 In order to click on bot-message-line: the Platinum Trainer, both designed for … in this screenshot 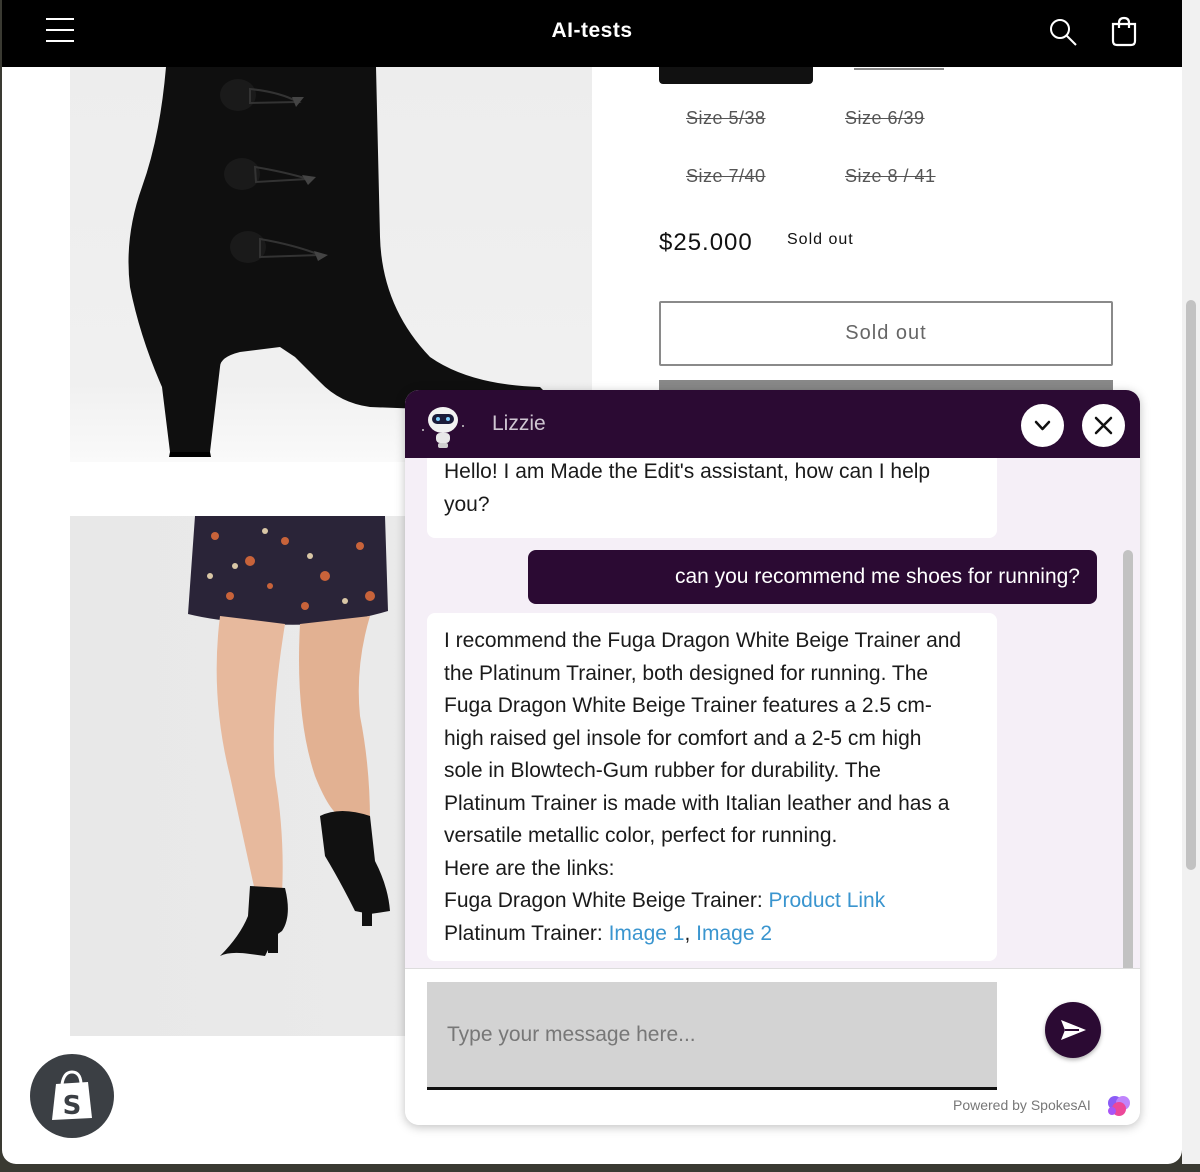, I will do `click(686, 673)`.